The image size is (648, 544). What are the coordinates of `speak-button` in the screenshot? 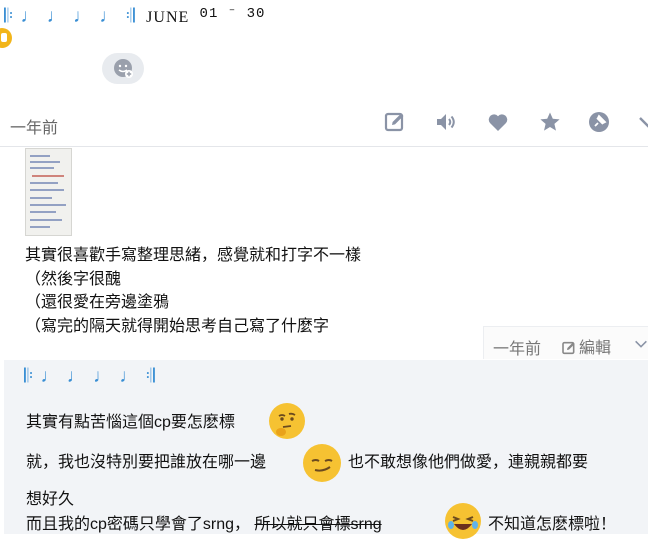 It's located at (446, 122).